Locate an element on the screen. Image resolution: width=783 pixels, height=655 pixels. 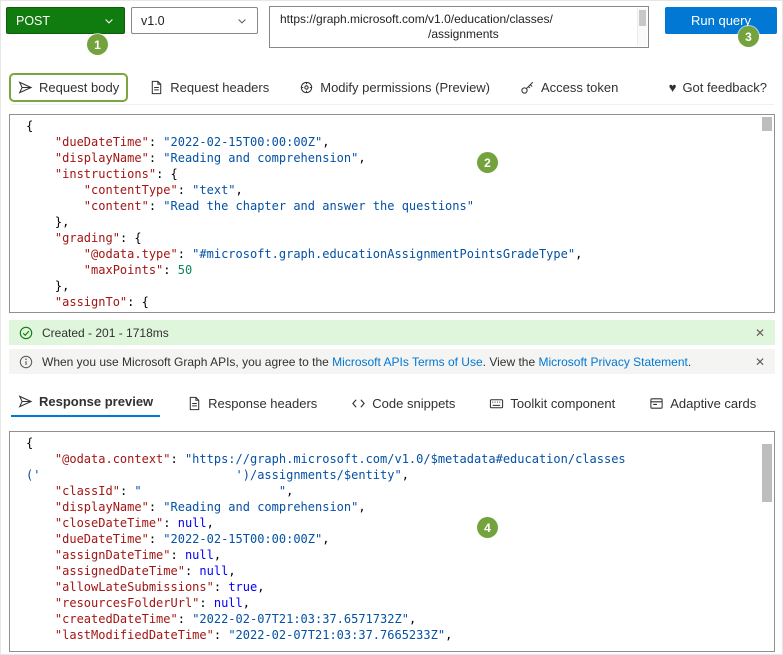
tab-request-headers-label: Request headers is located at coordinates (220, 87).